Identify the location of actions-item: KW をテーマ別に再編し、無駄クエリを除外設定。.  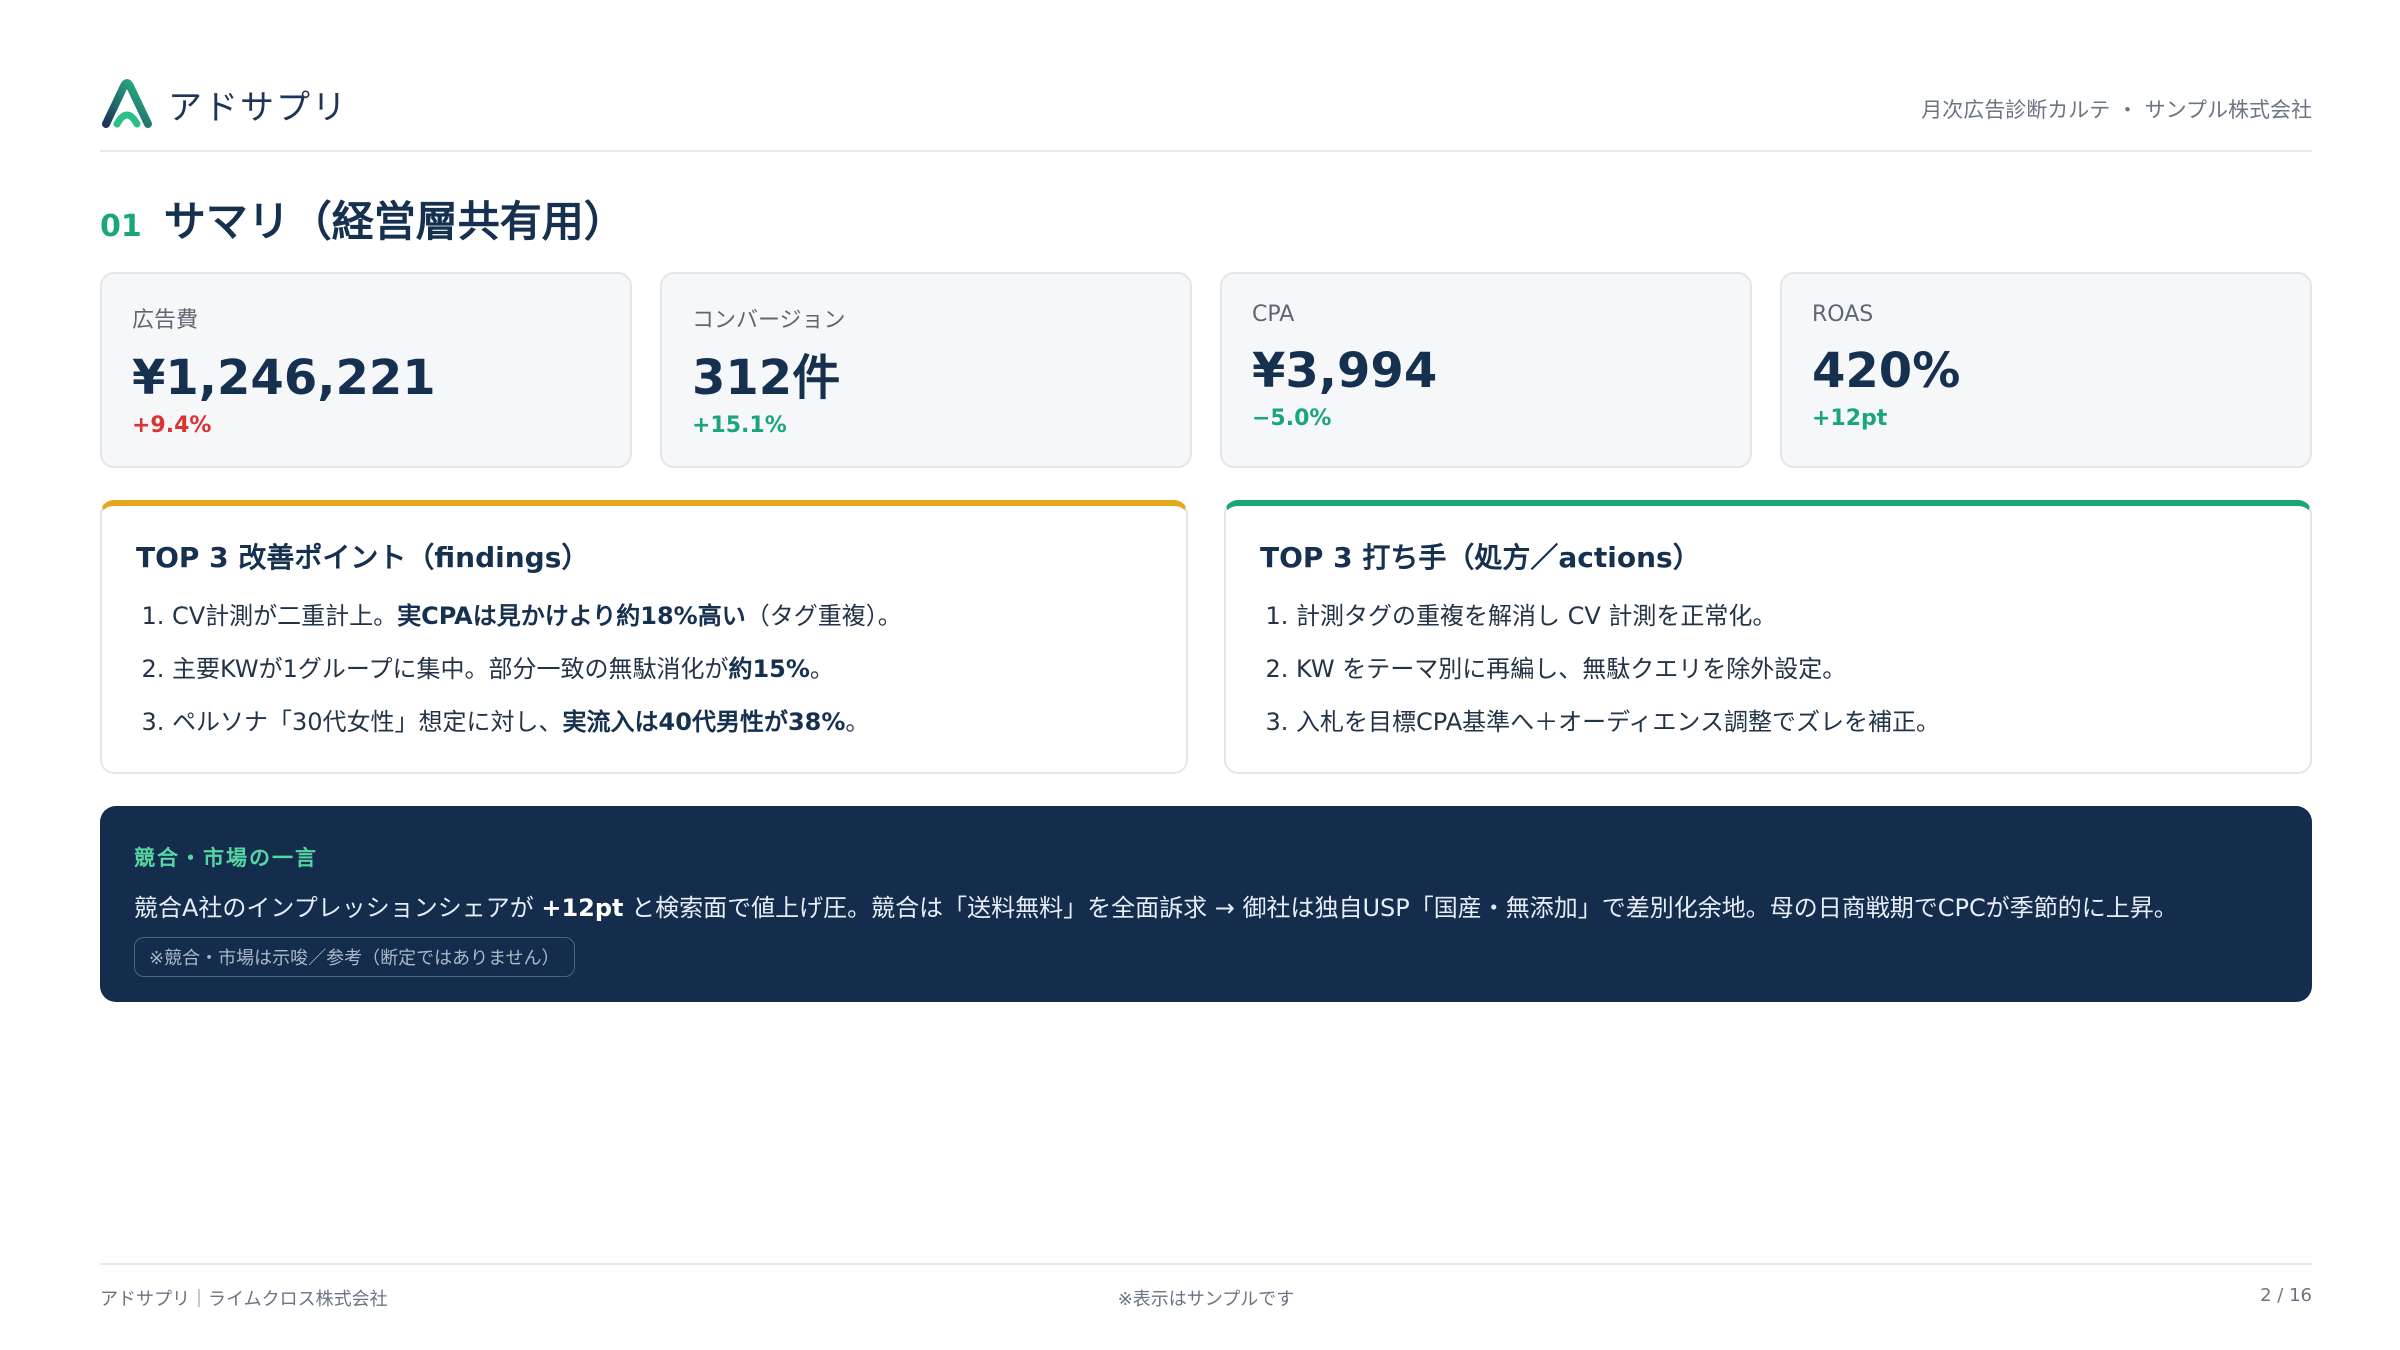
(1786, 669).